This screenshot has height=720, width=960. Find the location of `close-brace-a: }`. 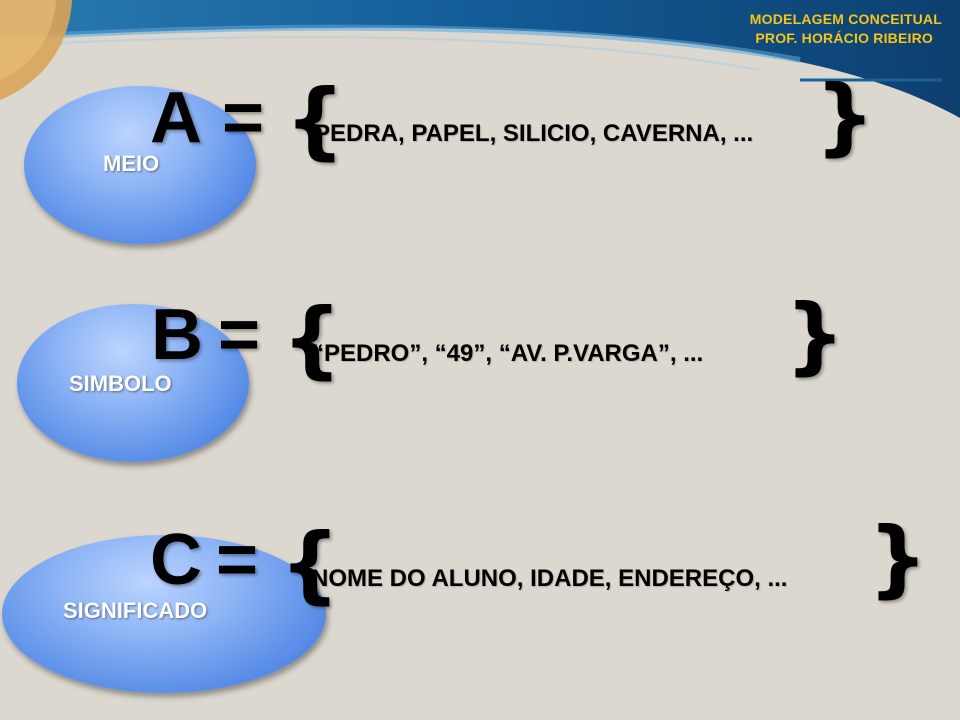

close-brace-a: } is located at coordinates (845, 116).